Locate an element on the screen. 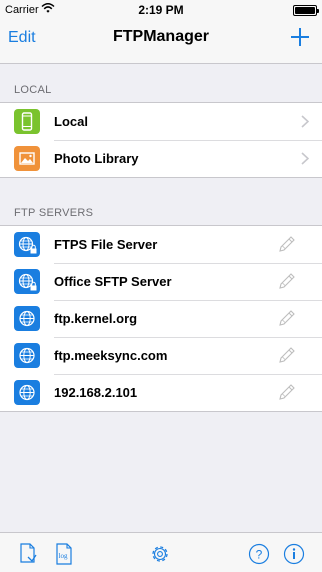  list-item-server: Office SFTP Server is located at coordinates (161, 281).